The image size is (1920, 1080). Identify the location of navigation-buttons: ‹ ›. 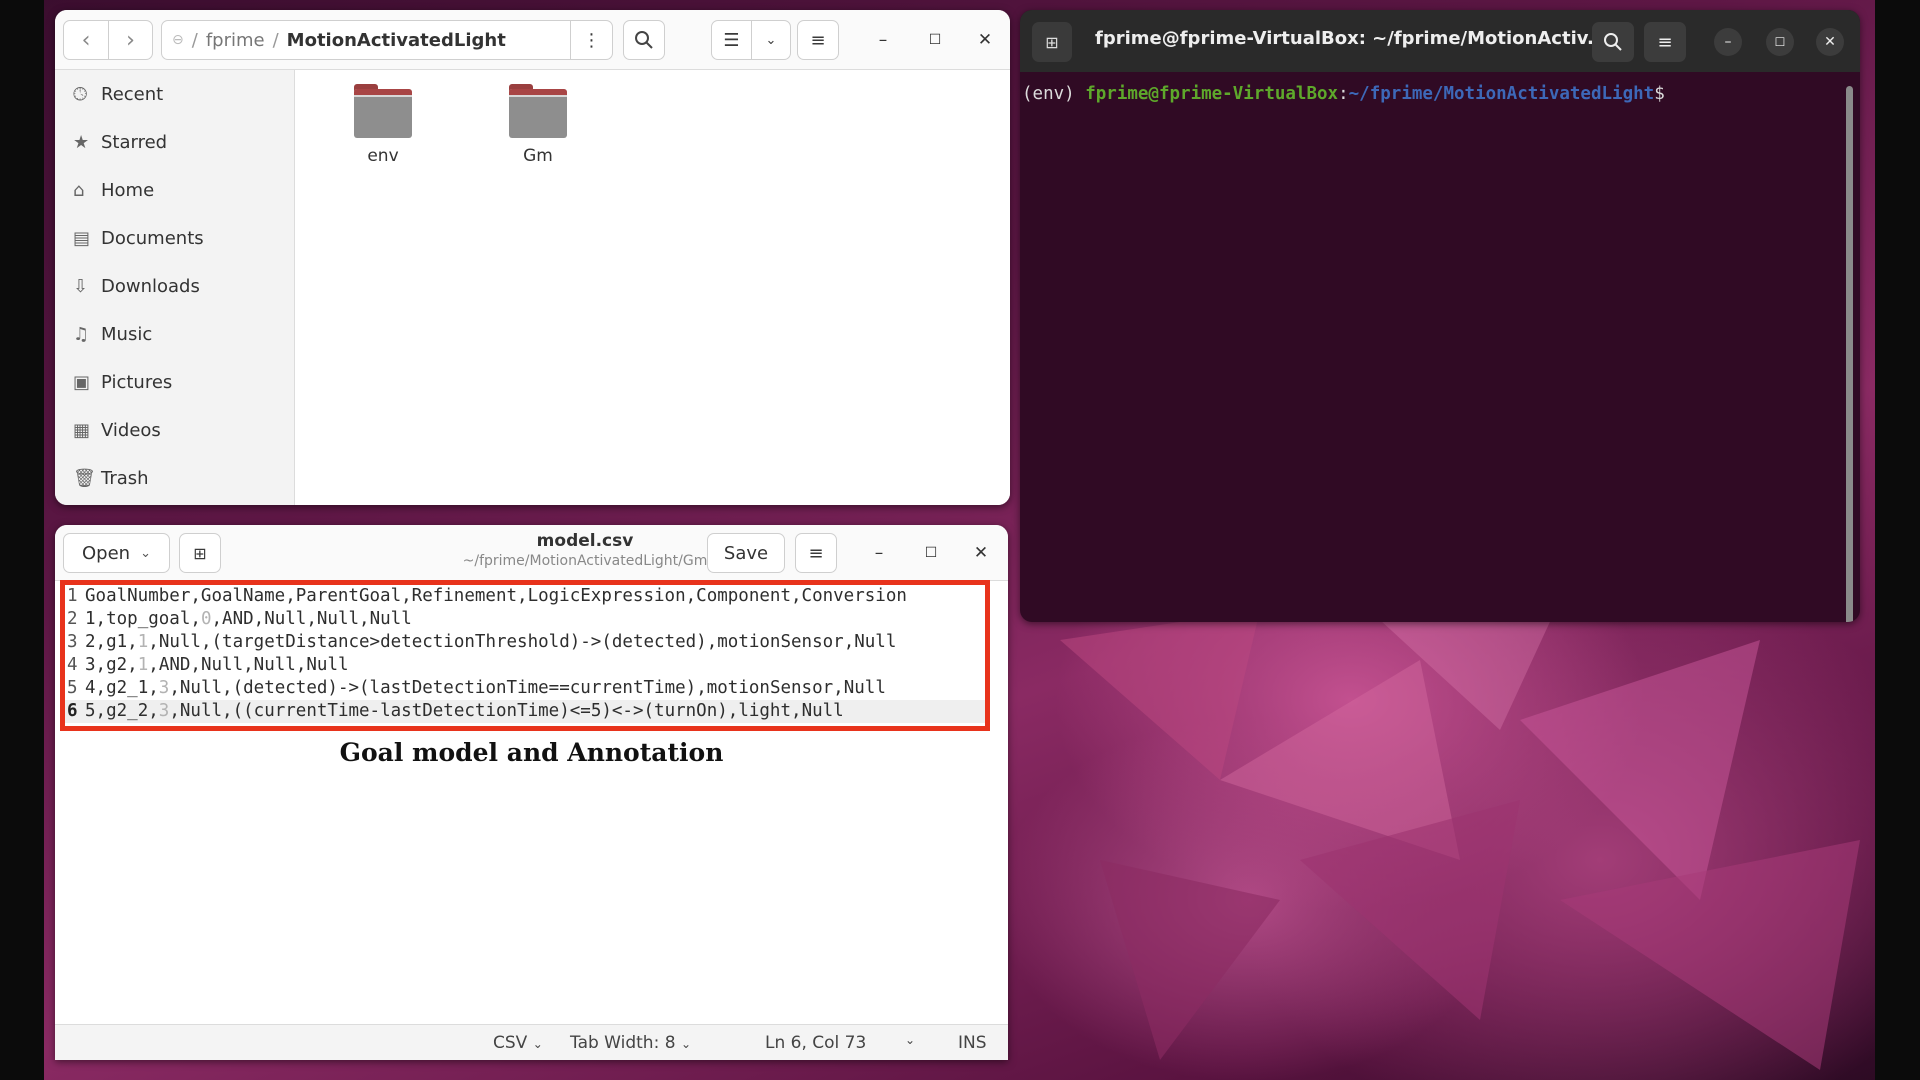
(108, 40).